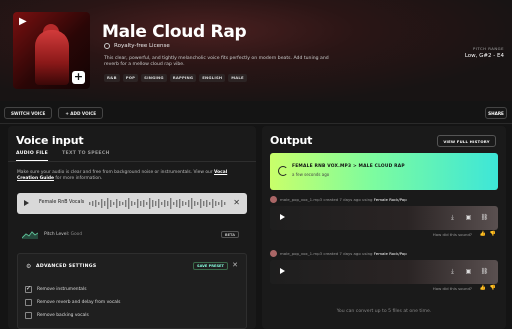 The height and width of the screenshot is (329, 512). I want to click on close-icon: ✕, so click(235, 265).